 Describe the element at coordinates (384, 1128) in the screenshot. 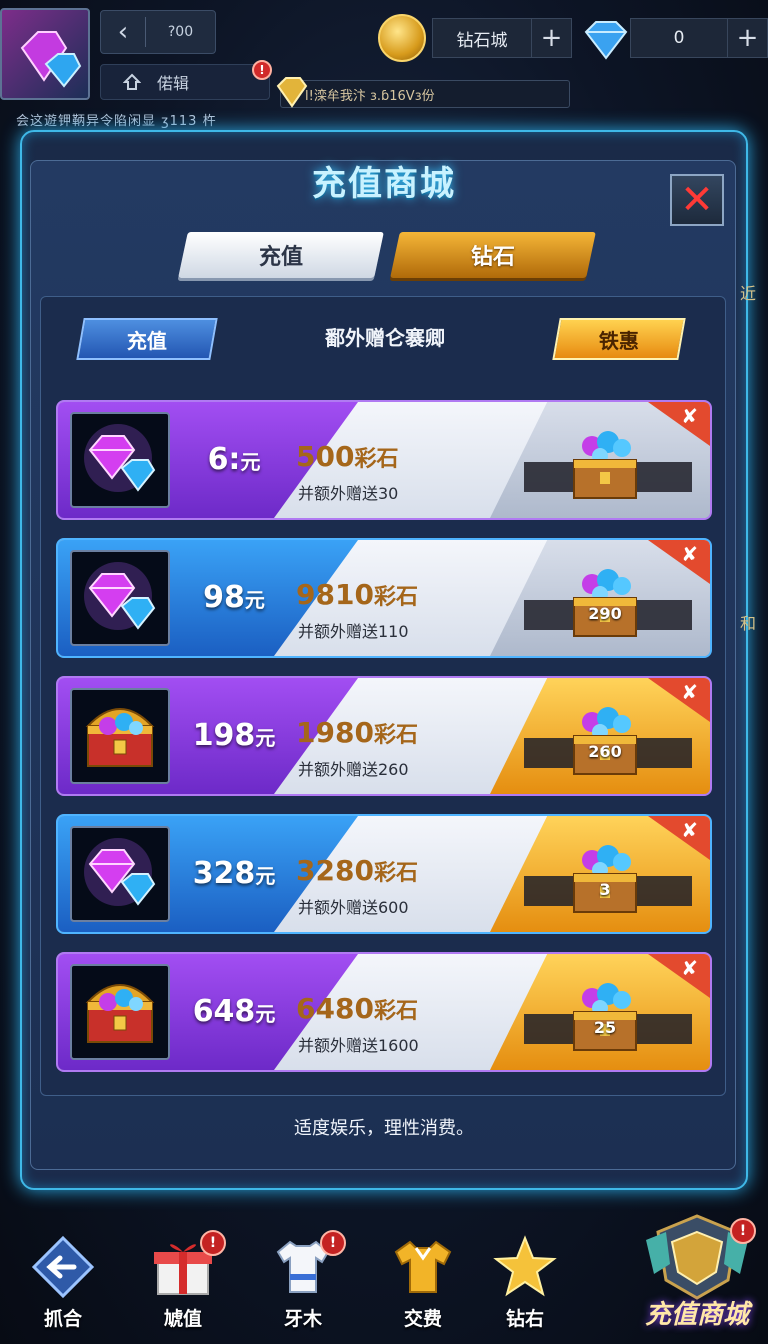

I see `footer-note: 适度娱乐，理性消费。` at that location.